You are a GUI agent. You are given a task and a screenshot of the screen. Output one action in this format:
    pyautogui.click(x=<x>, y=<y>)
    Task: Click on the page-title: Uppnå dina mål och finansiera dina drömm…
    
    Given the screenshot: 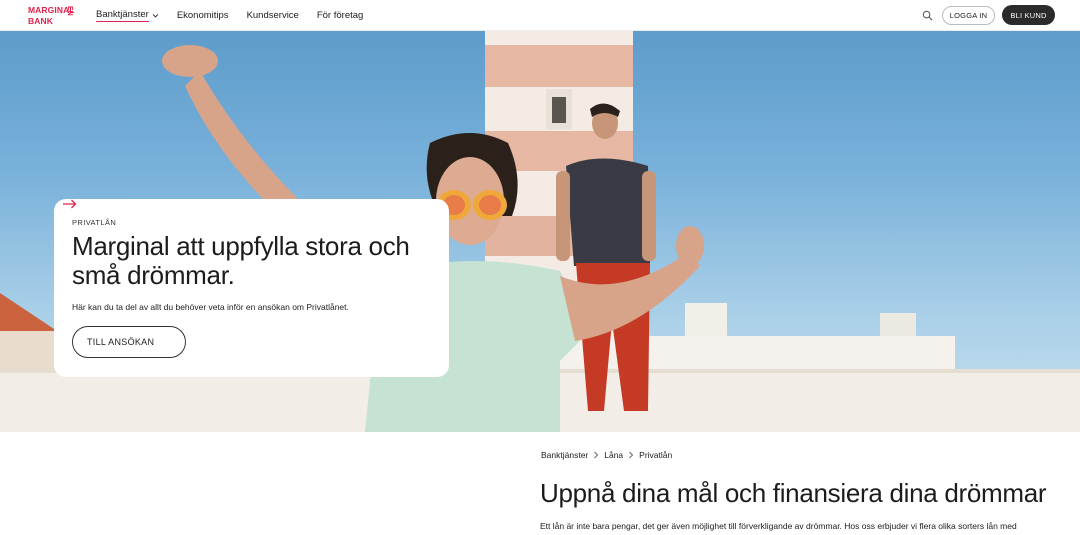 What is the action you would take?
    pyautogui.click(x=793, y=493)
    